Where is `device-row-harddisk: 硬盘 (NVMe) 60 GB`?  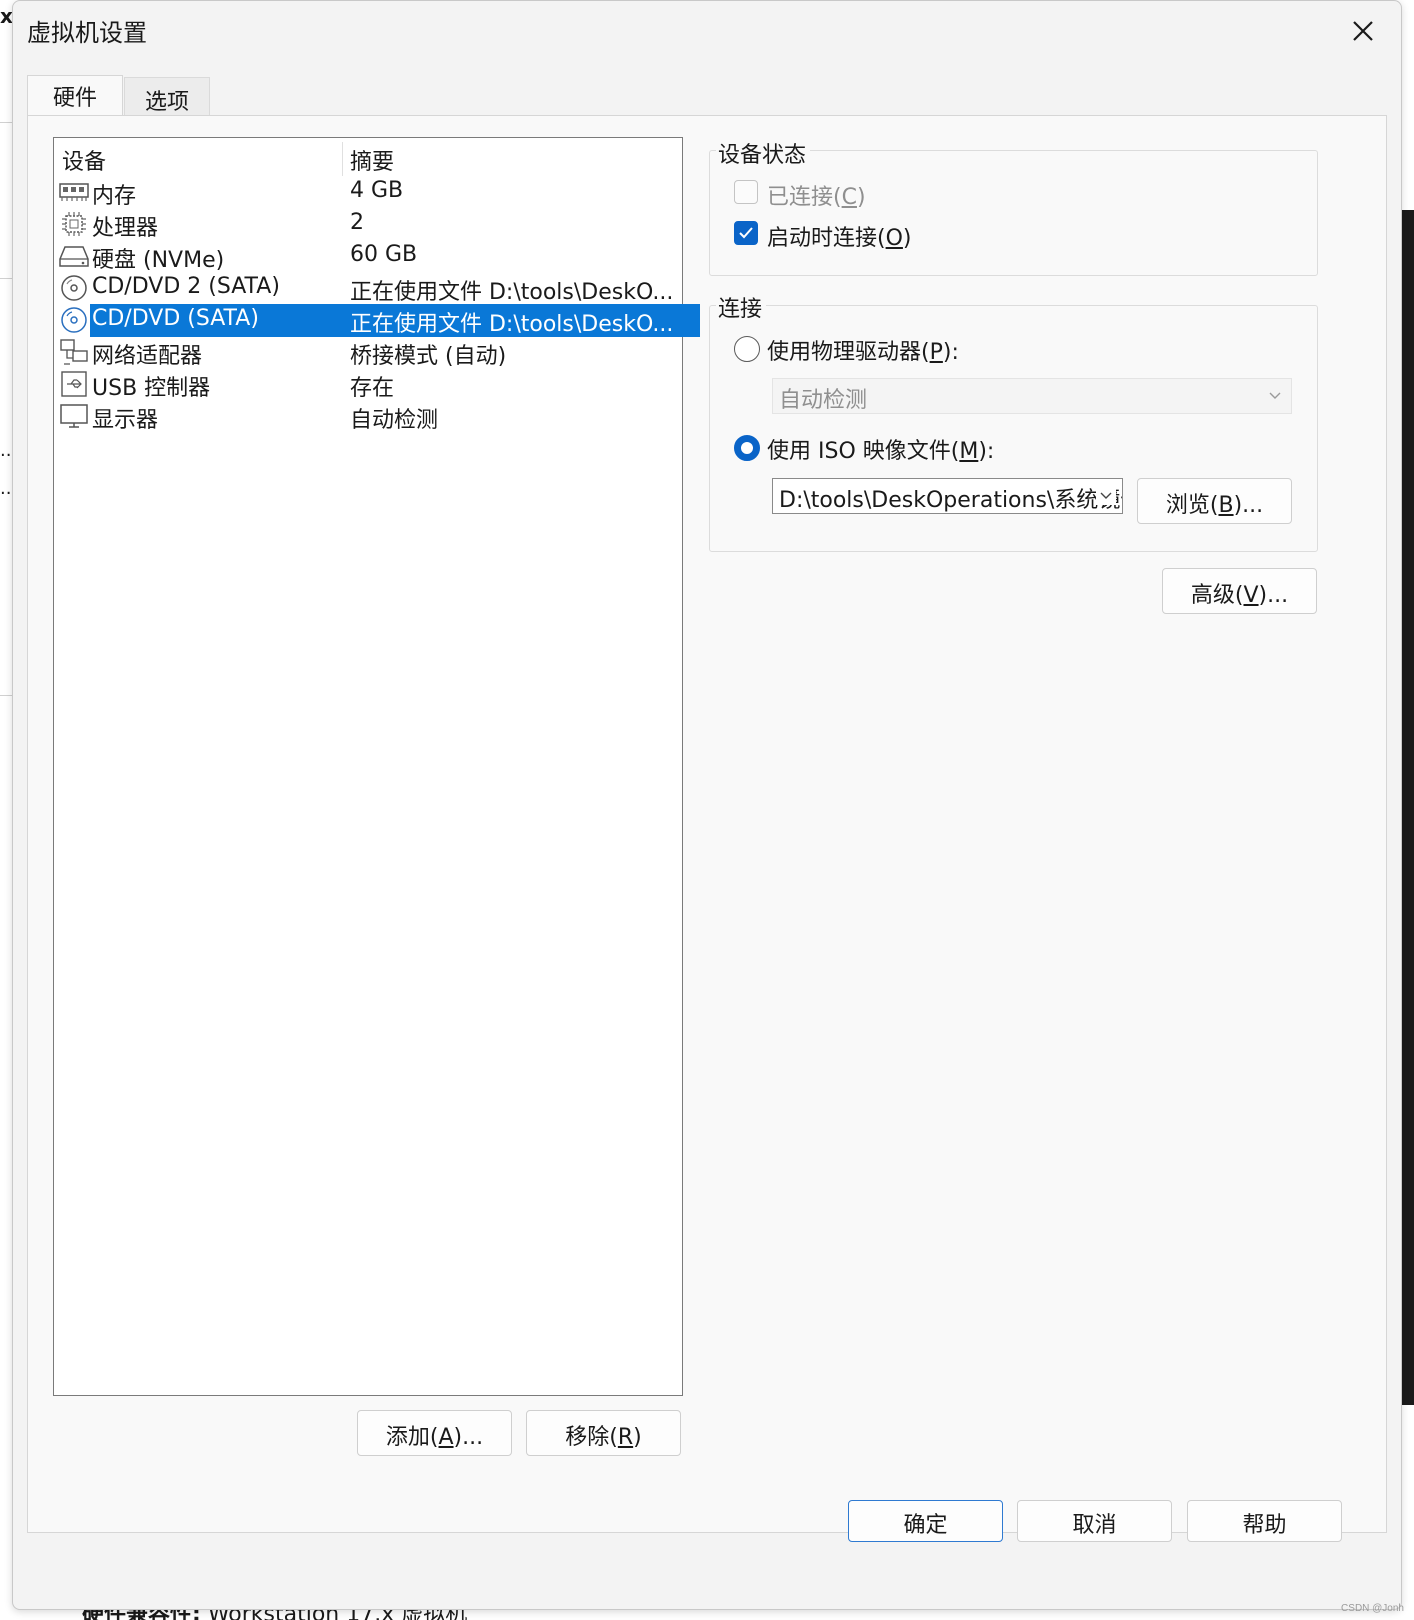
device-row-harddisk: 硬盘 (NVMe) 60 GB is located at coordinates (368, 256).